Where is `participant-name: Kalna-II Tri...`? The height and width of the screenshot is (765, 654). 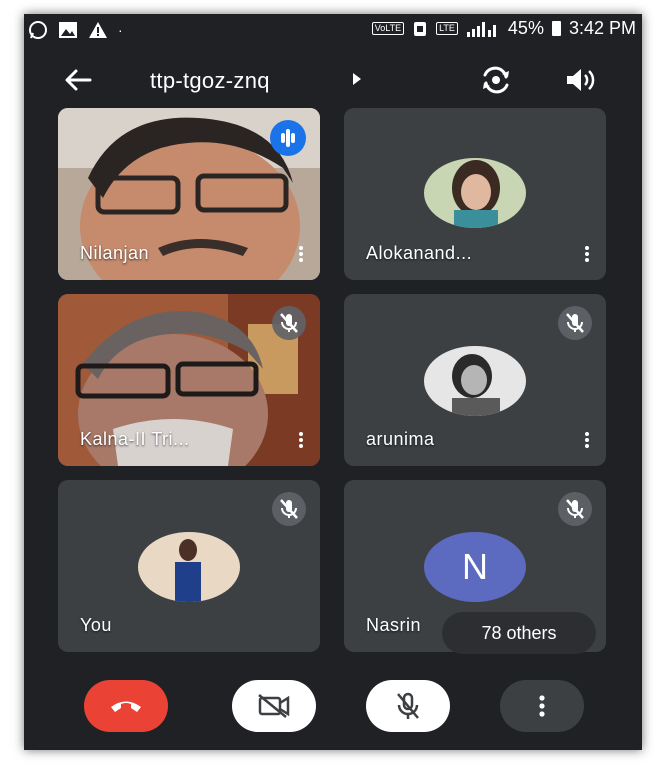
participant-name: Kalna-II Tri... is located at coordinates (135, 439).